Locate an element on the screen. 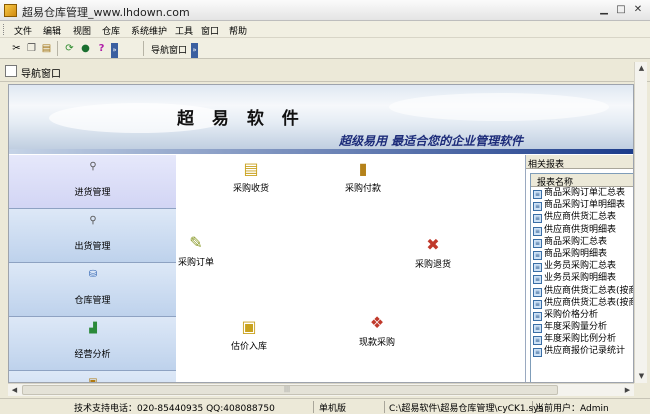 This screenshot has height=414, width=650. folder-add-icon: ▣ is located at coordinates (249, 326).